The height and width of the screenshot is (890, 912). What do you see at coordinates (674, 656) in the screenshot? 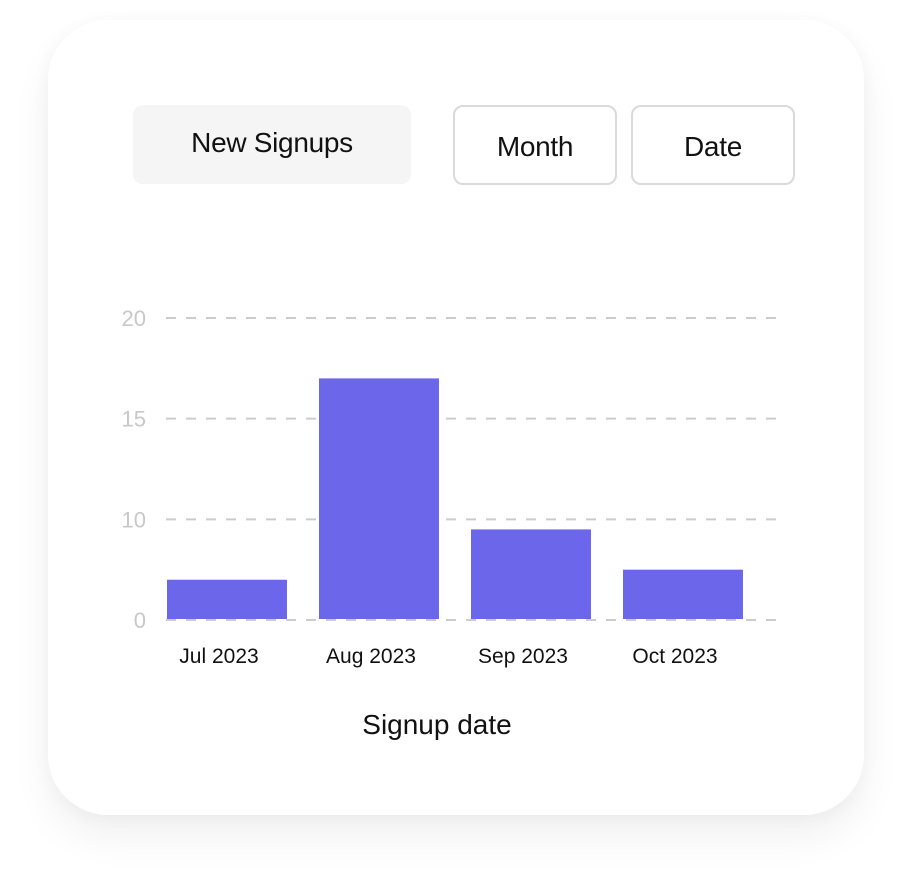
I see `x-tick-label: Oct 2023` at bounding box center [674, 656].